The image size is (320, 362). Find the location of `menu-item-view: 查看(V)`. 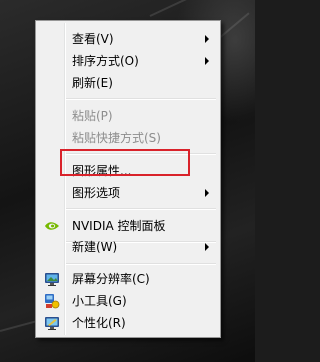

menu-item-view: 查看(V) is located at coordinates (128, 39).